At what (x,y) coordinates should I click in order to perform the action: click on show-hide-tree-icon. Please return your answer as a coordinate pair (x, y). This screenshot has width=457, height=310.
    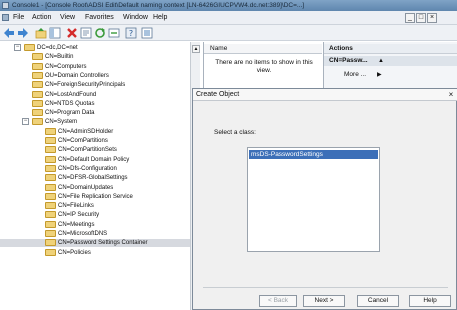
    Looking at the image, I should click on (55, 33).